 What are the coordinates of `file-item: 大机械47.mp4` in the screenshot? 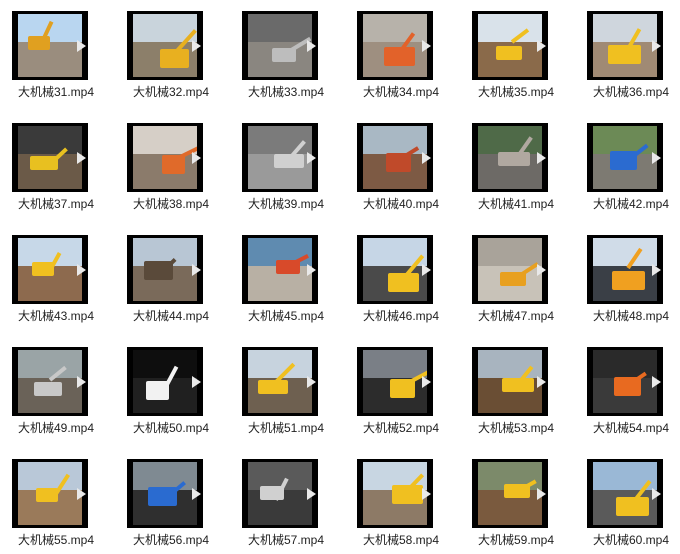 It's located at (516, 279).